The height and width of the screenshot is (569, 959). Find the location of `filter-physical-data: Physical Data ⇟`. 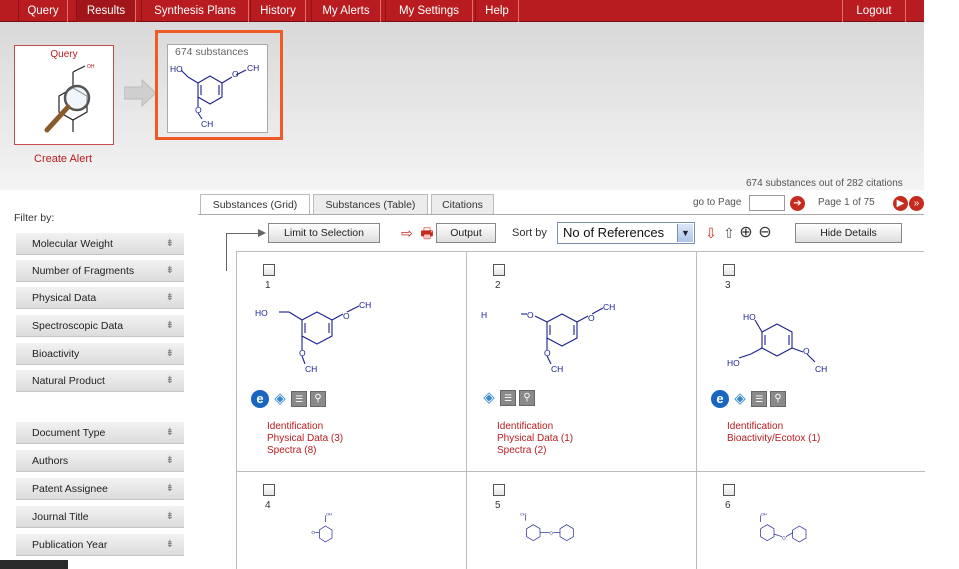

filter-physical-data: Physical Data ⇟ is located at coordinates (100, 298).